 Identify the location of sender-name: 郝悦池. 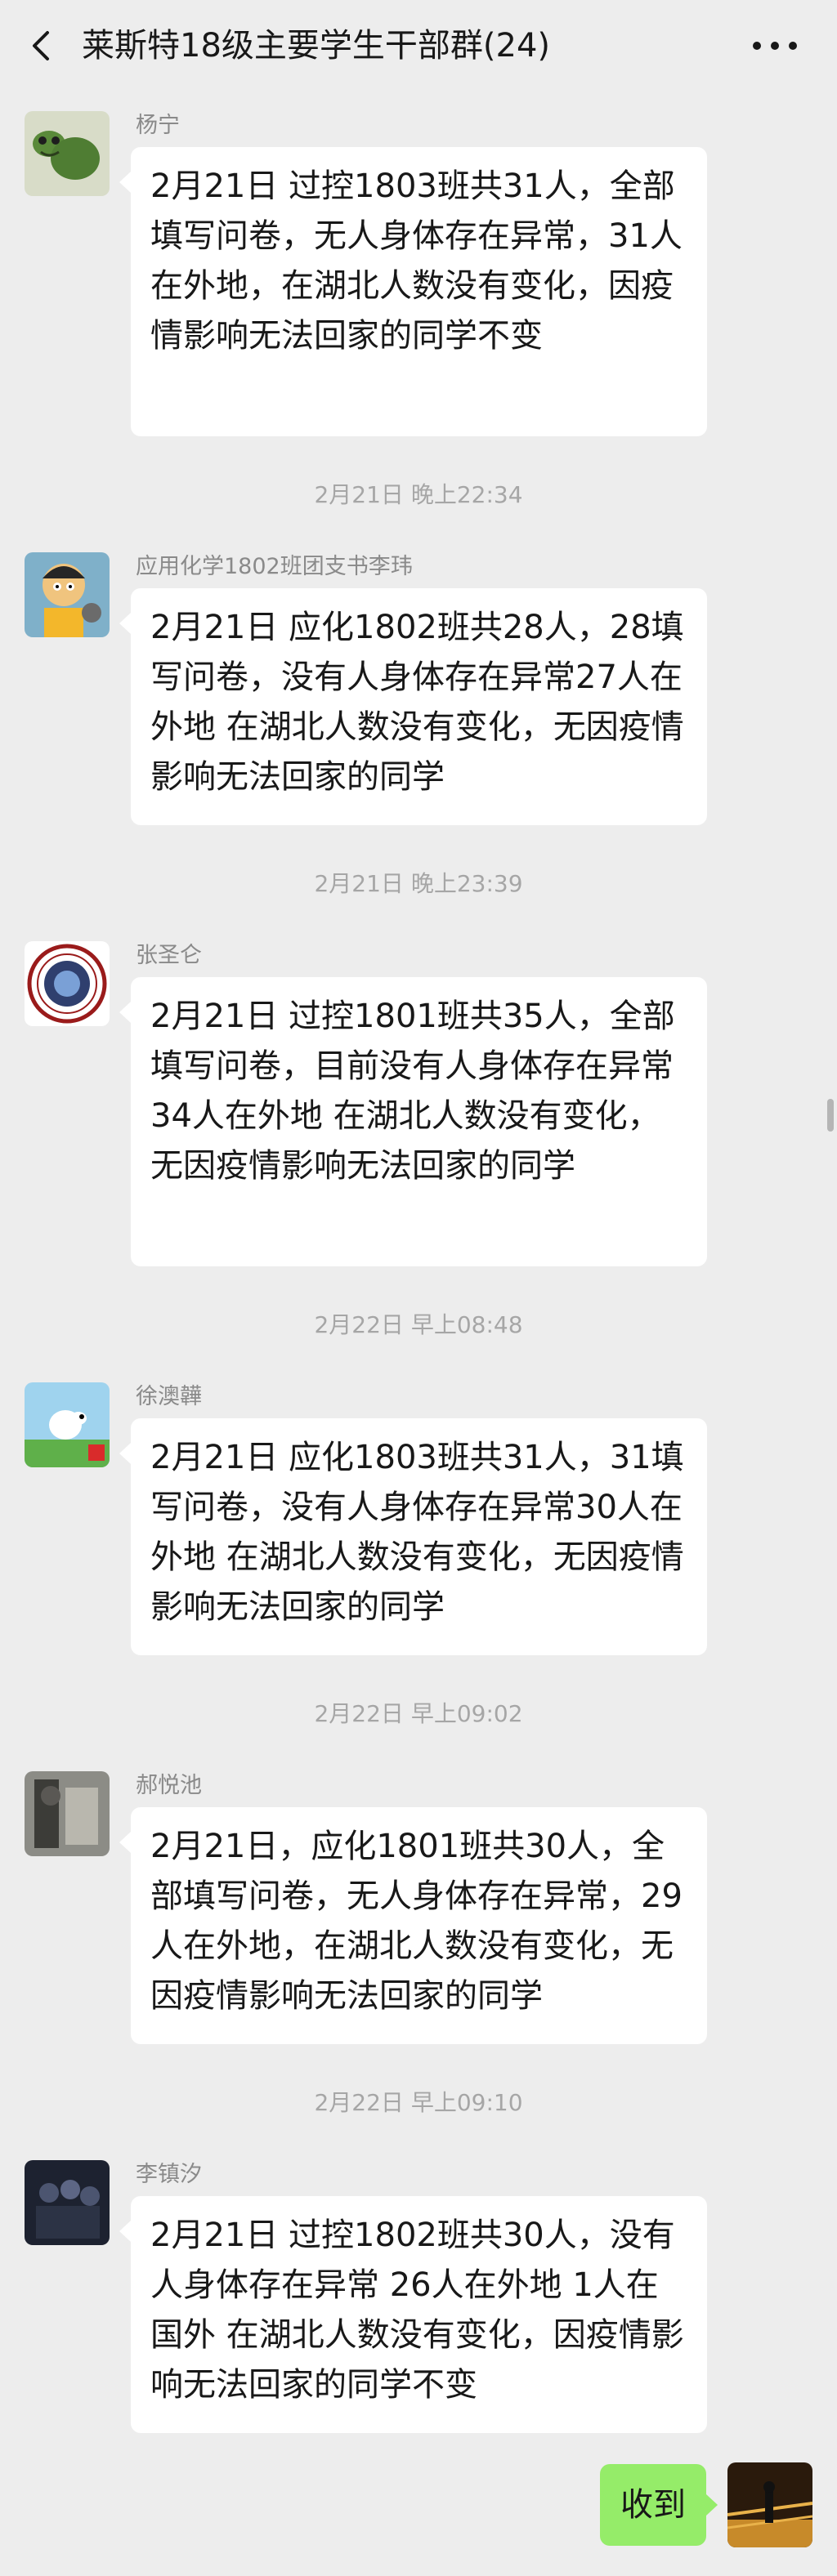
(169, 1786).